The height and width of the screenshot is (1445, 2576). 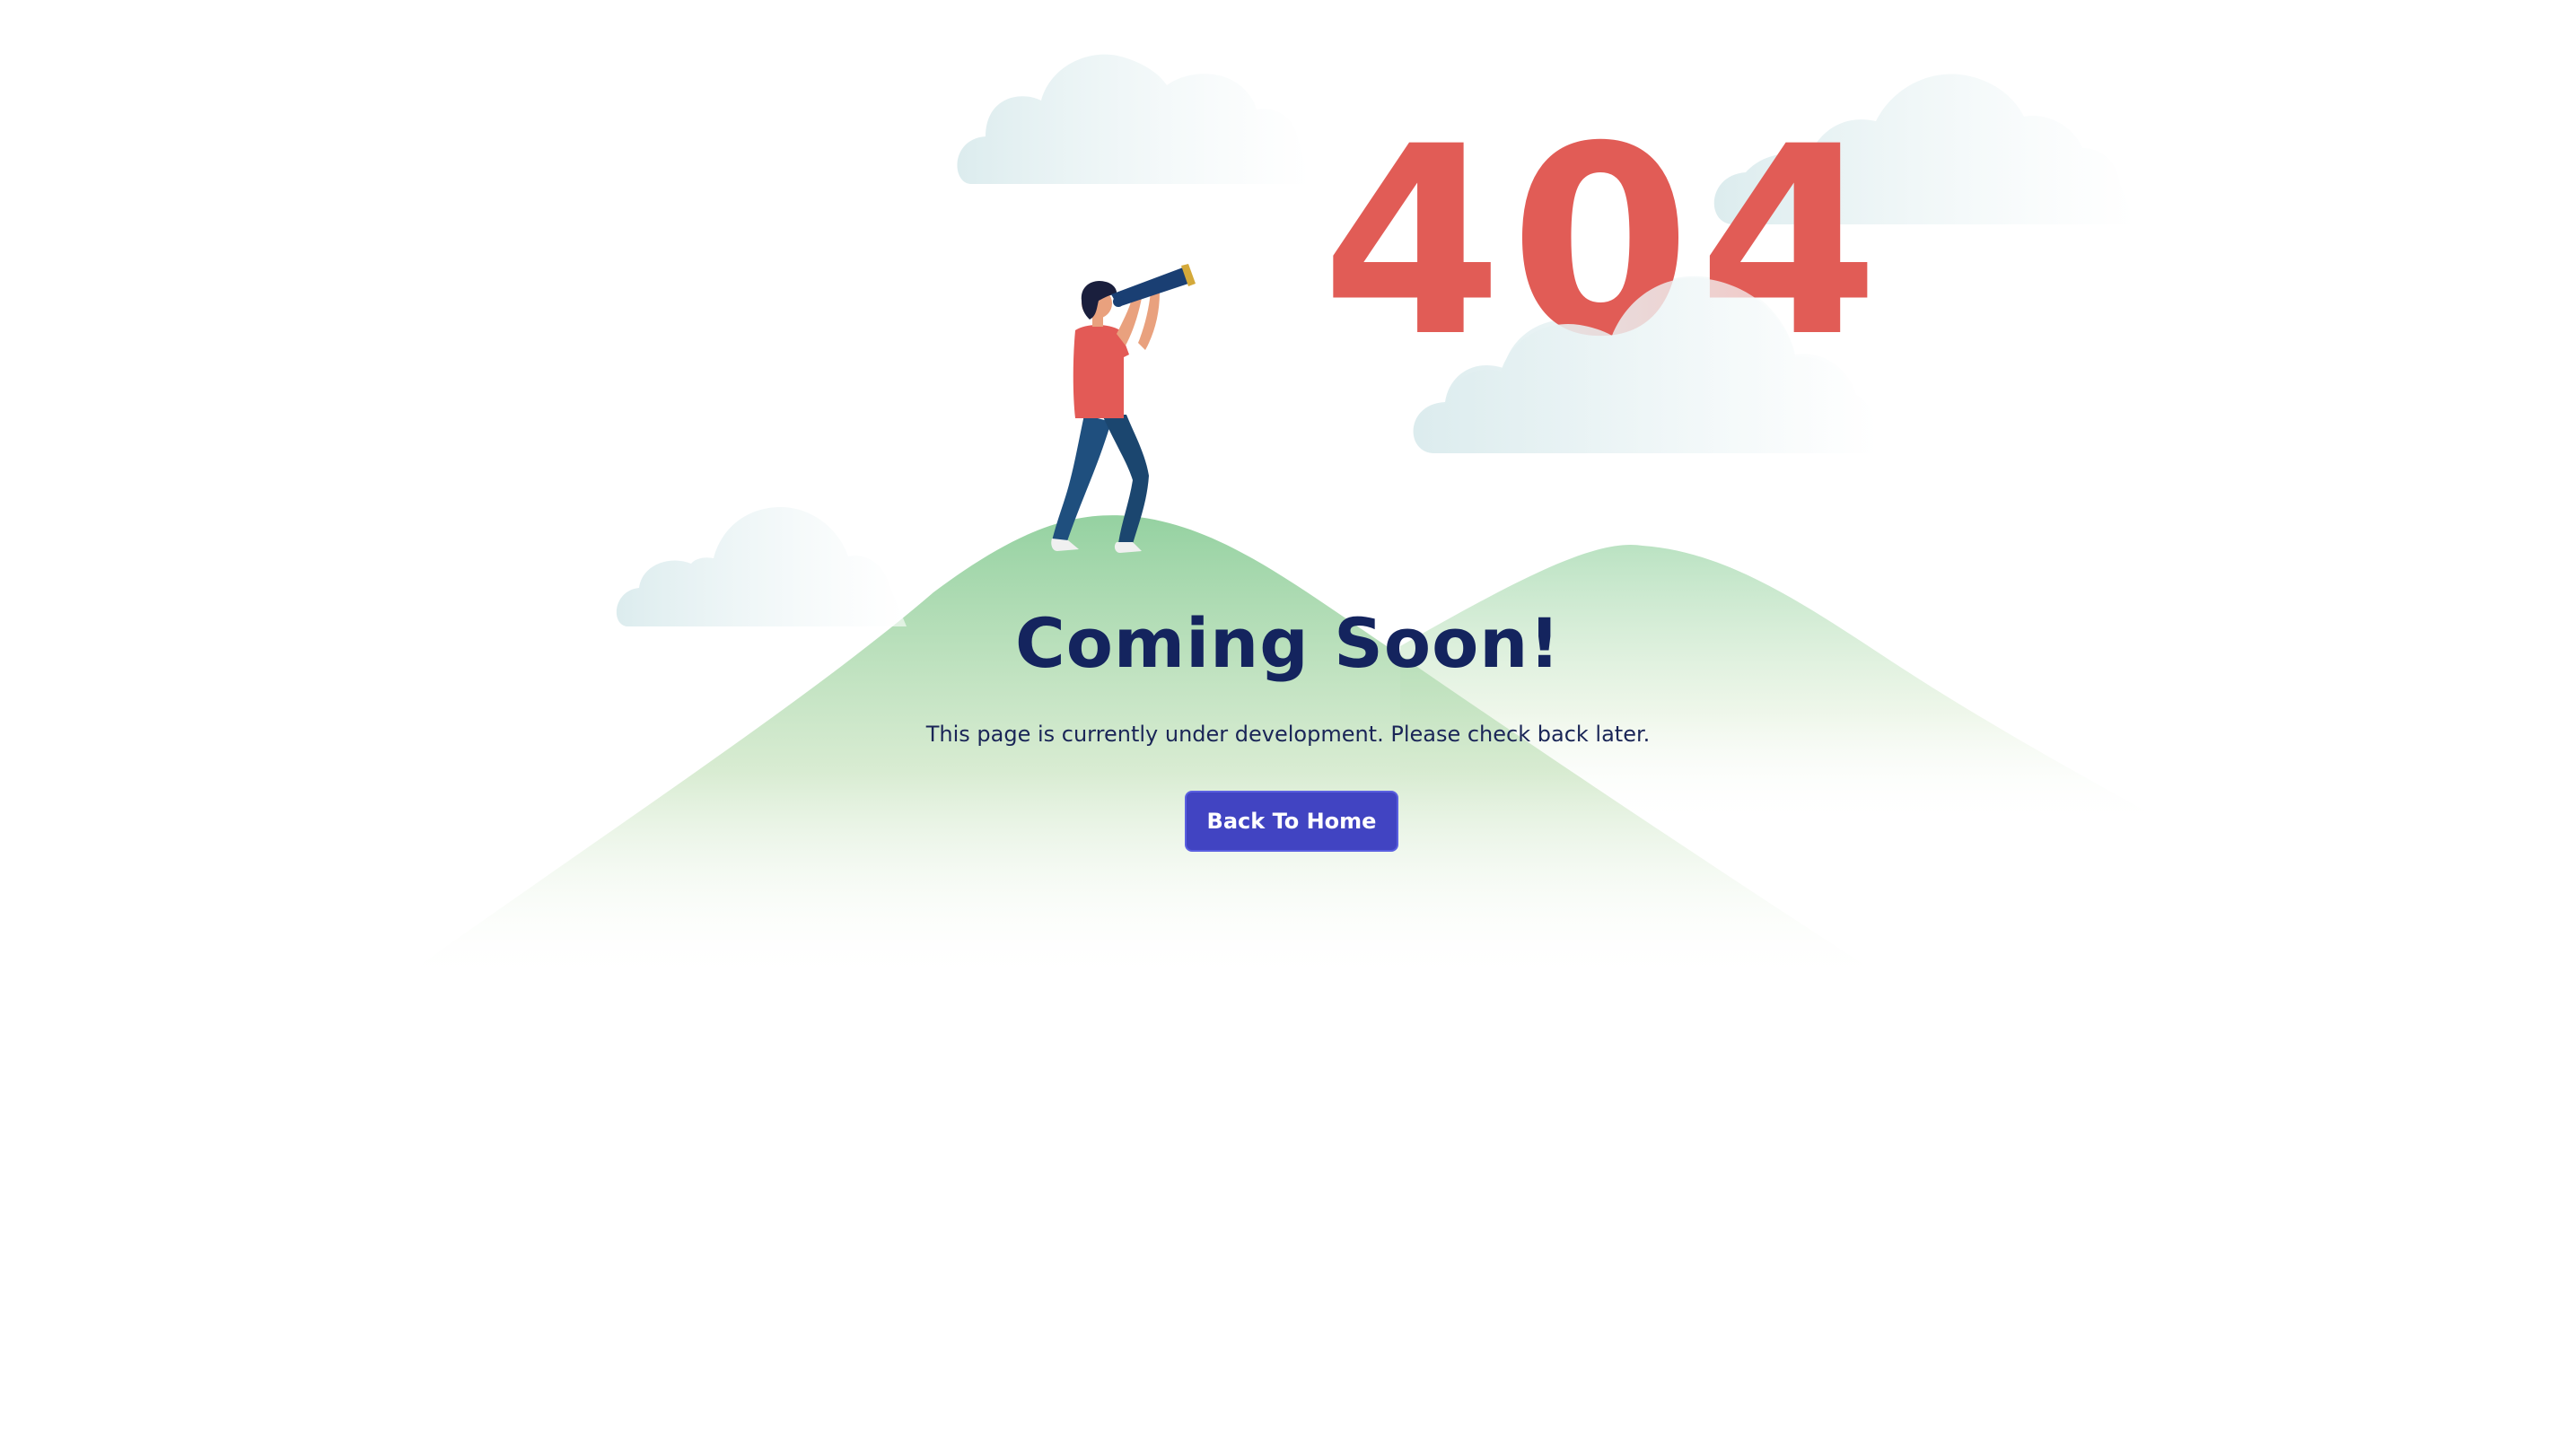 What do you see at coordinates (1288, 643) in the screenshot?
I see `page-title: Coming Soon!` at bounding box center [1288, 643].